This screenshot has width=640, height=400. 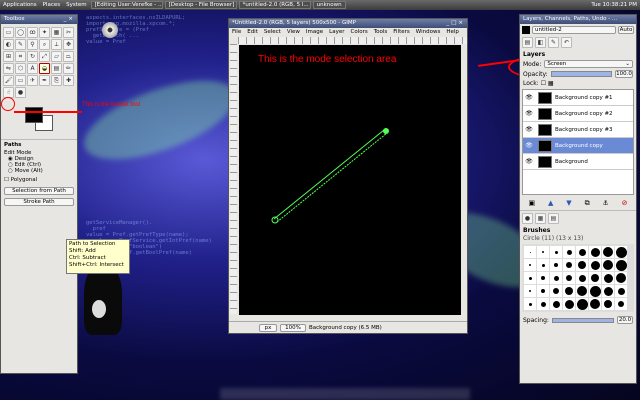 I want to click on ellipse-select-icon: ◯, so click(x=20, y=32).